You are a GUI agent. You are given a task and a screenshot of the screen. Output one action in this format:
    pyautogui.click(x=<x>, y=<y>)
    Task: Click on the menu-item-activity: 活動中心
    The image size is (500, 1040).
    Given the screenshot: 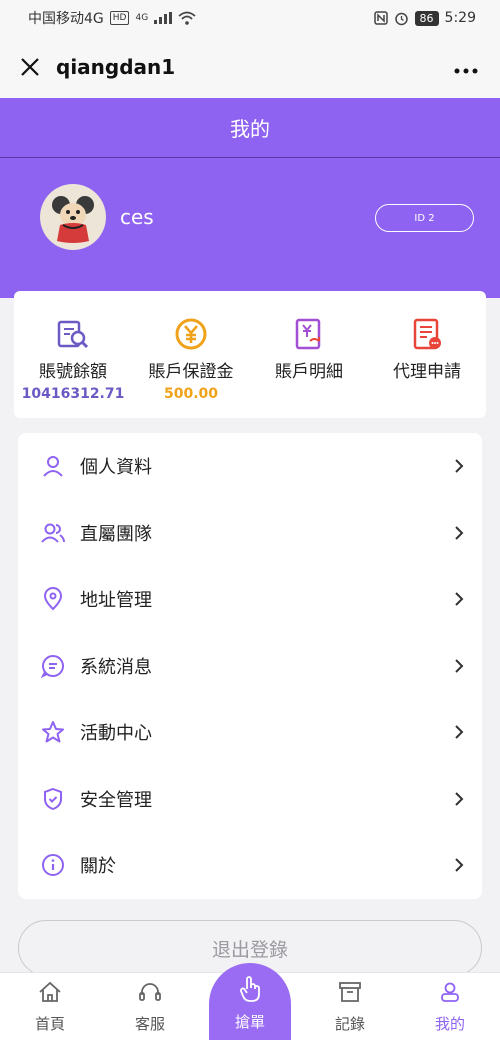 What is the action you would take?
    pyautogui.click(x=250, y=732)
    